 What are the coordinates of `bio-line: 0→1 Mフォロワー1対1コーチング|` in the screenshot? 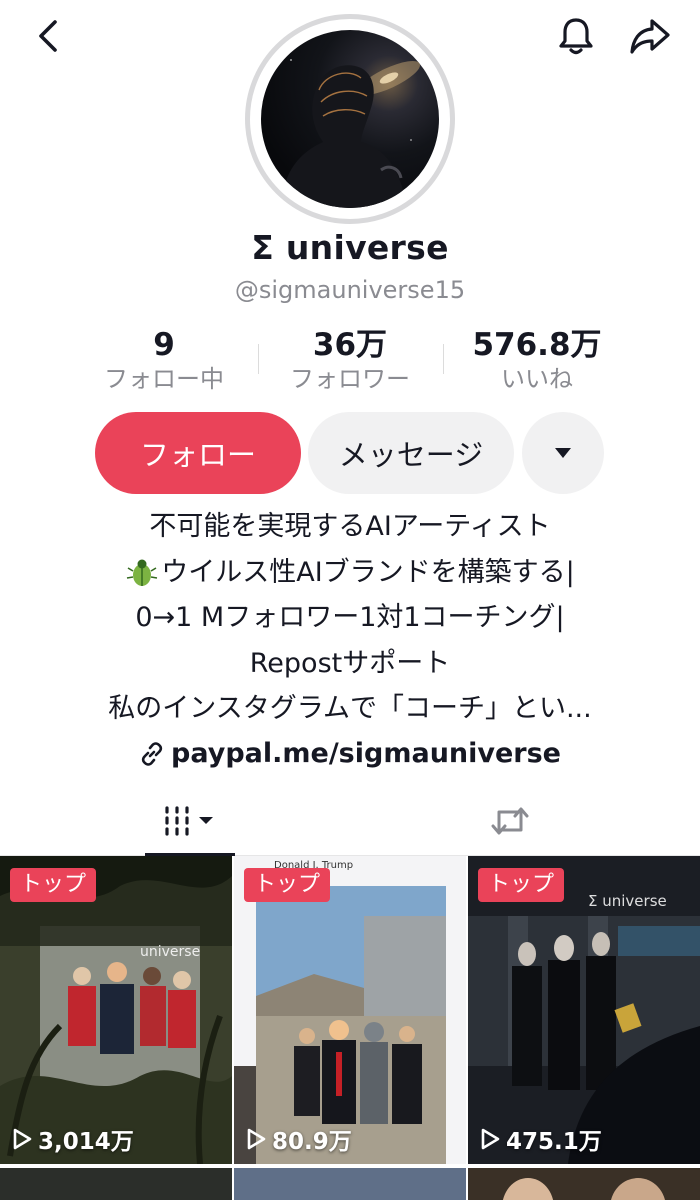 It's located at (350, 617).